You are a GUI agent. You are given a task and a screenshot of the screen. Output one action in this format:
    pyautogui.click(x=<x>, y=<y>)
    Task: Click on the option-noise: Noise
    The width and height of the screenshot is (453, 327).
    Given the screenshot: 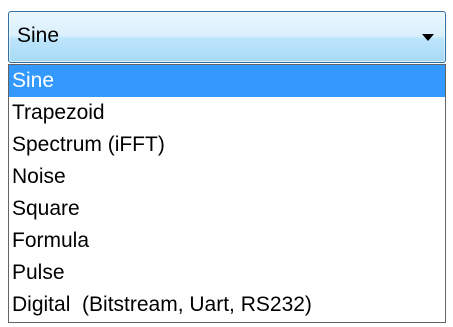 What is the action you would take?
    pyautogui.click(x=227, y=177)
    